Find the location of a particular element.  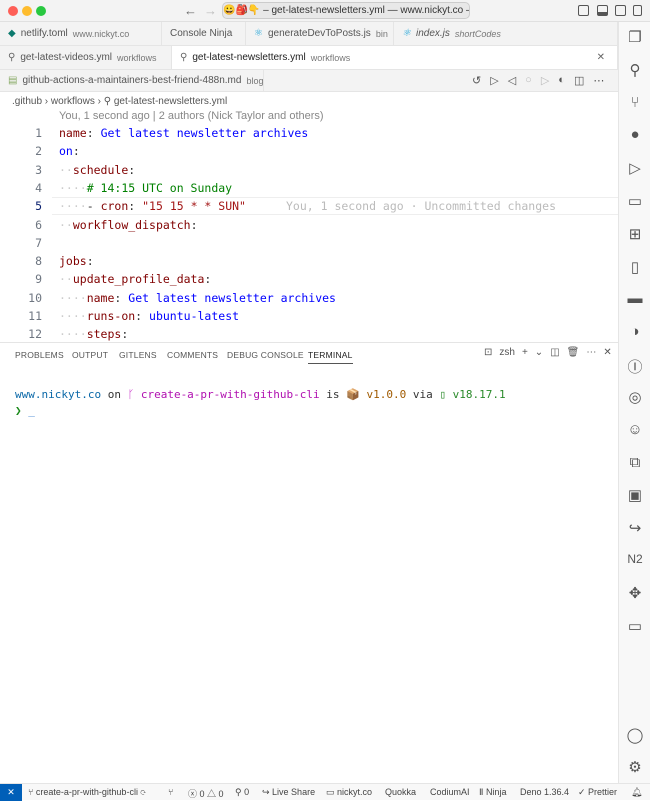

gitlens-icon: ◐ is located at coordinates (561, 80).